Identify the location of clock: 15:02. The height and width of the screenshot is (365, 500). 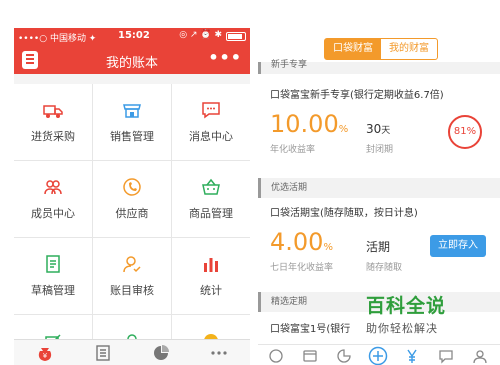
(134, 35).